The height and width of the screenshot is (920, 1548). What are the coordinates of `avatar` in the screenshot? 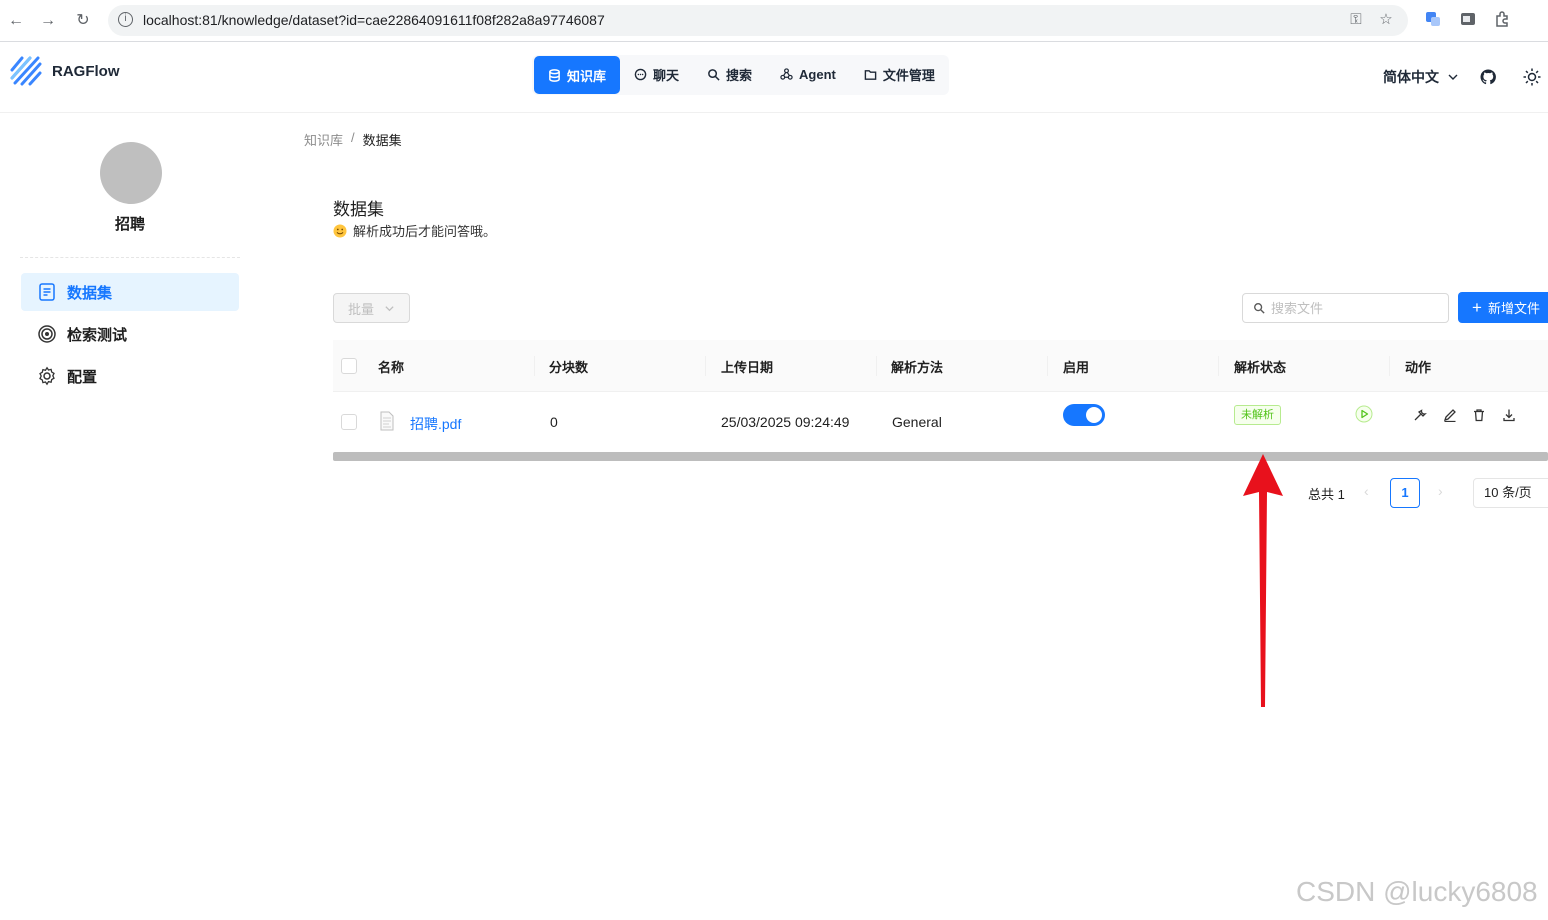 It's located at (131, 173).